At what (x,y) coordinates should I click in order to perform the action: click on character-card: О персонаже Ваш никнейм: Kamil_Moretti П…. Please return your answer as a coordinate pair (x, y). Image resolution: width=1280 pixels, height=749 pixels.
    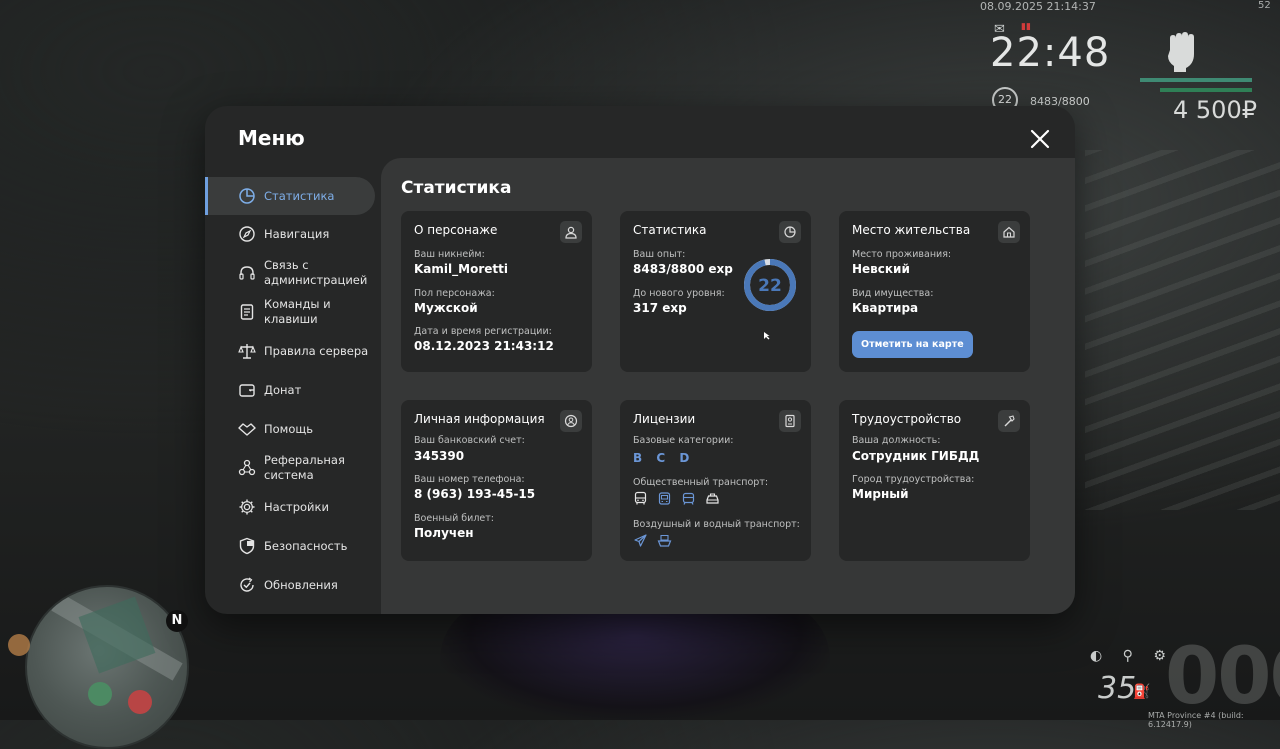
    Looking at the image, I should click on (496, 291).